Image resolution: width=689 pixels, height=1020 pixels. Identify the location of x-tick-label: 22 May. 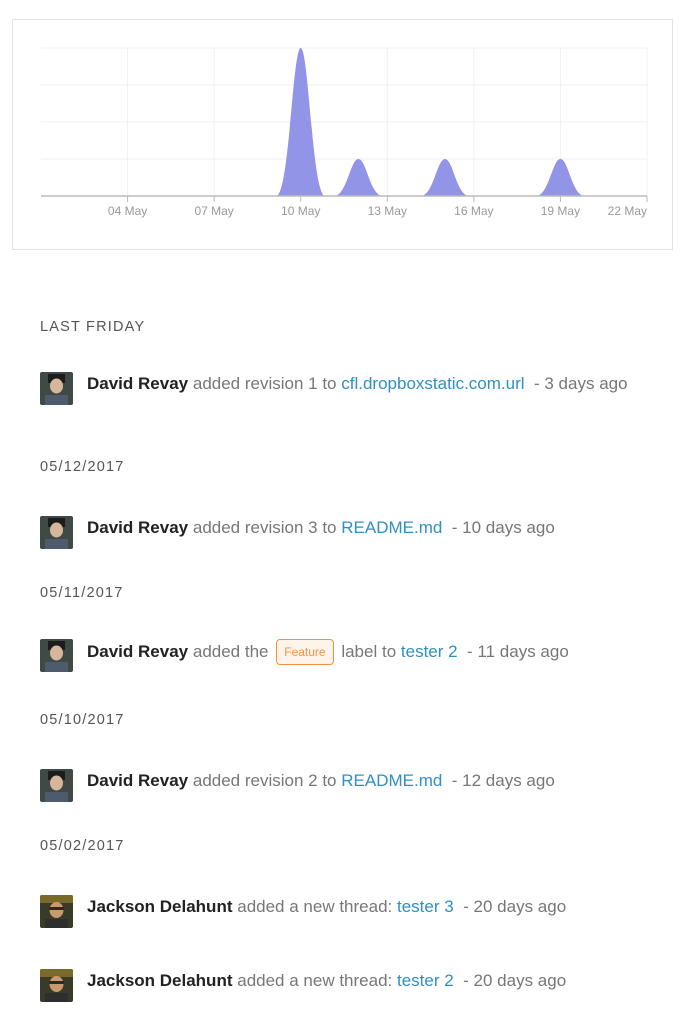
(627, 211).